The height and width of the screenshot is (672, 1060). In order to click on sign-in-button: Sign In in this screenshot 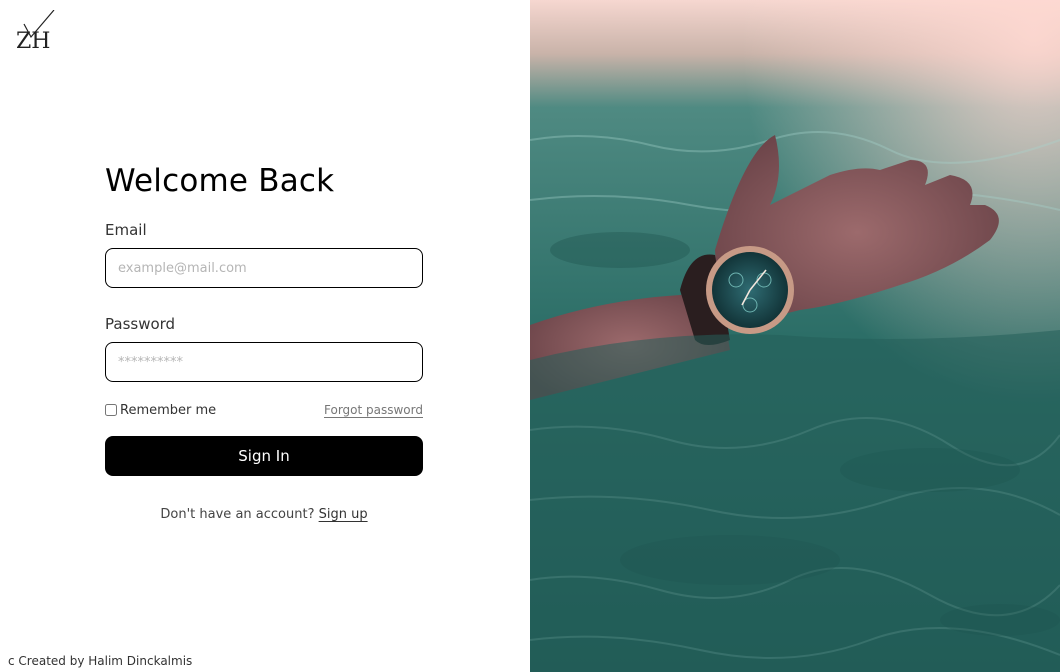, I will do `click(264, 456)`.